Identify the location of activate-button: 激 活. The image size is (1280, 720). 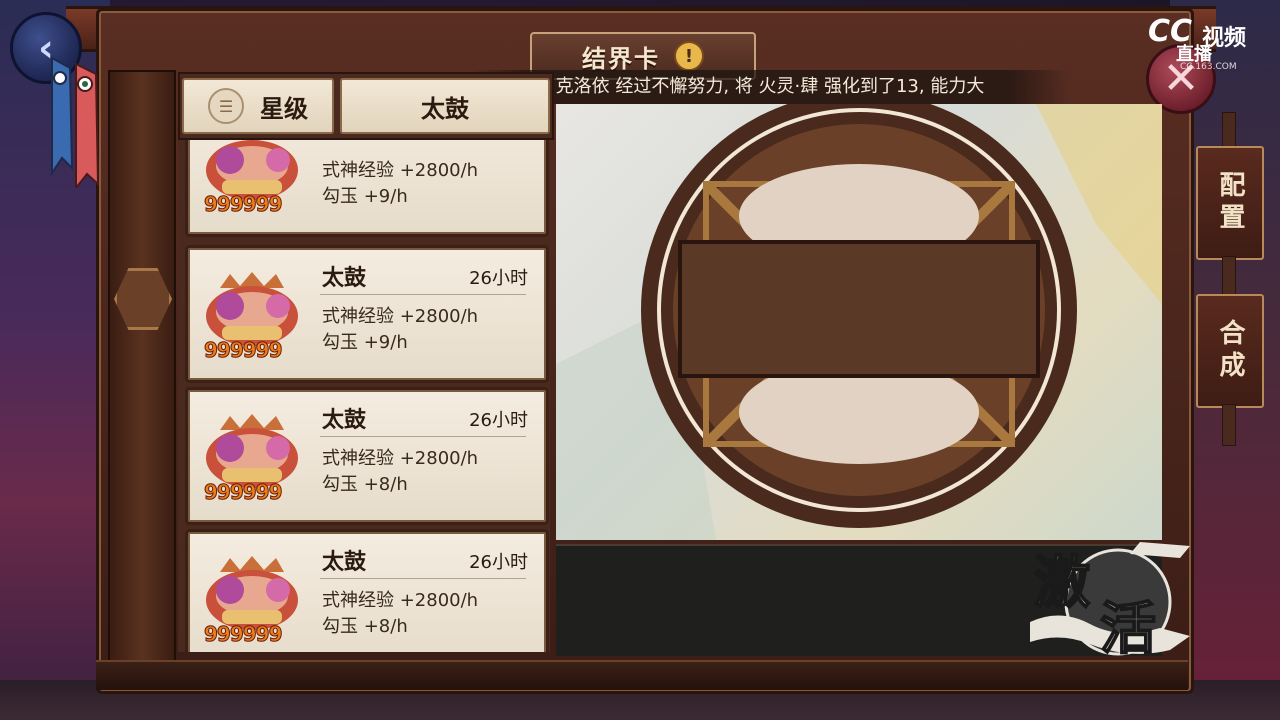
(1105, 597).